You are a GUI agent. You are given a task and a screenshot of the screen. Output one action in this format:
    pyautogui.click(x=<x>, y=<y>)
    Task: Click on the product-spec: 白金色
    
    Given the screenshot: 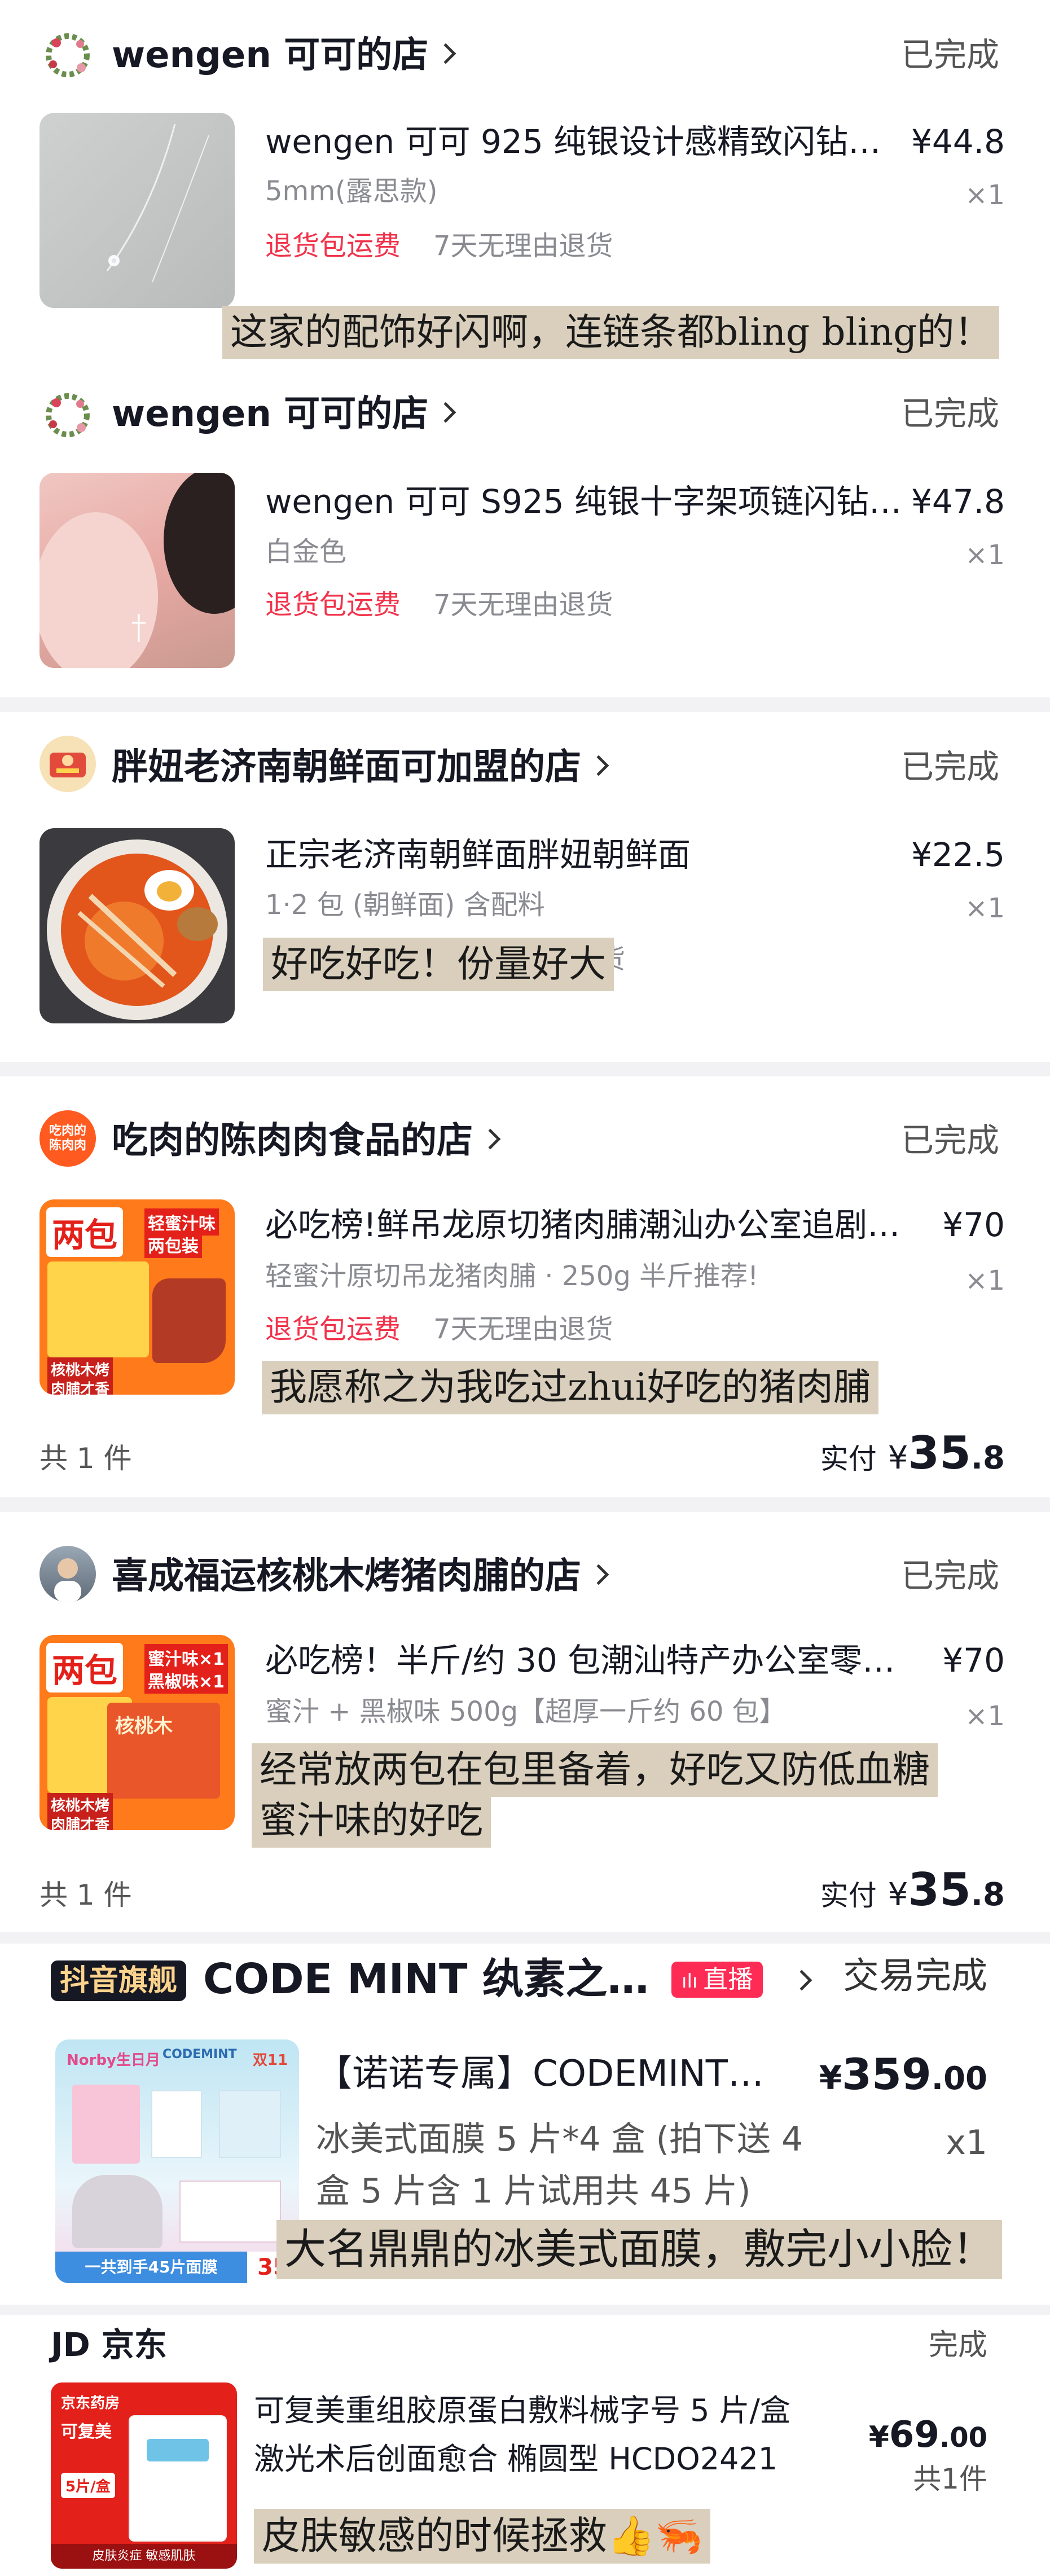 What is the action you would take?
    pyautogui.click(x=306, y=552)
    